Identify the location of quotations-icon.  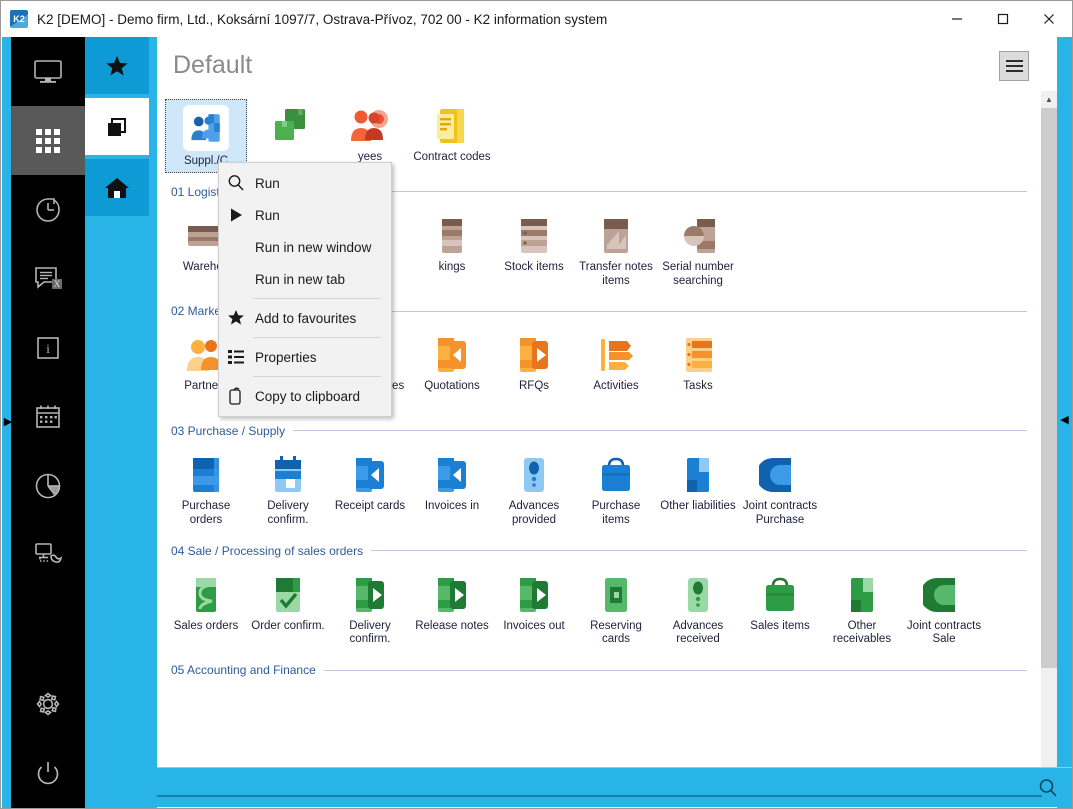
(452, 355).